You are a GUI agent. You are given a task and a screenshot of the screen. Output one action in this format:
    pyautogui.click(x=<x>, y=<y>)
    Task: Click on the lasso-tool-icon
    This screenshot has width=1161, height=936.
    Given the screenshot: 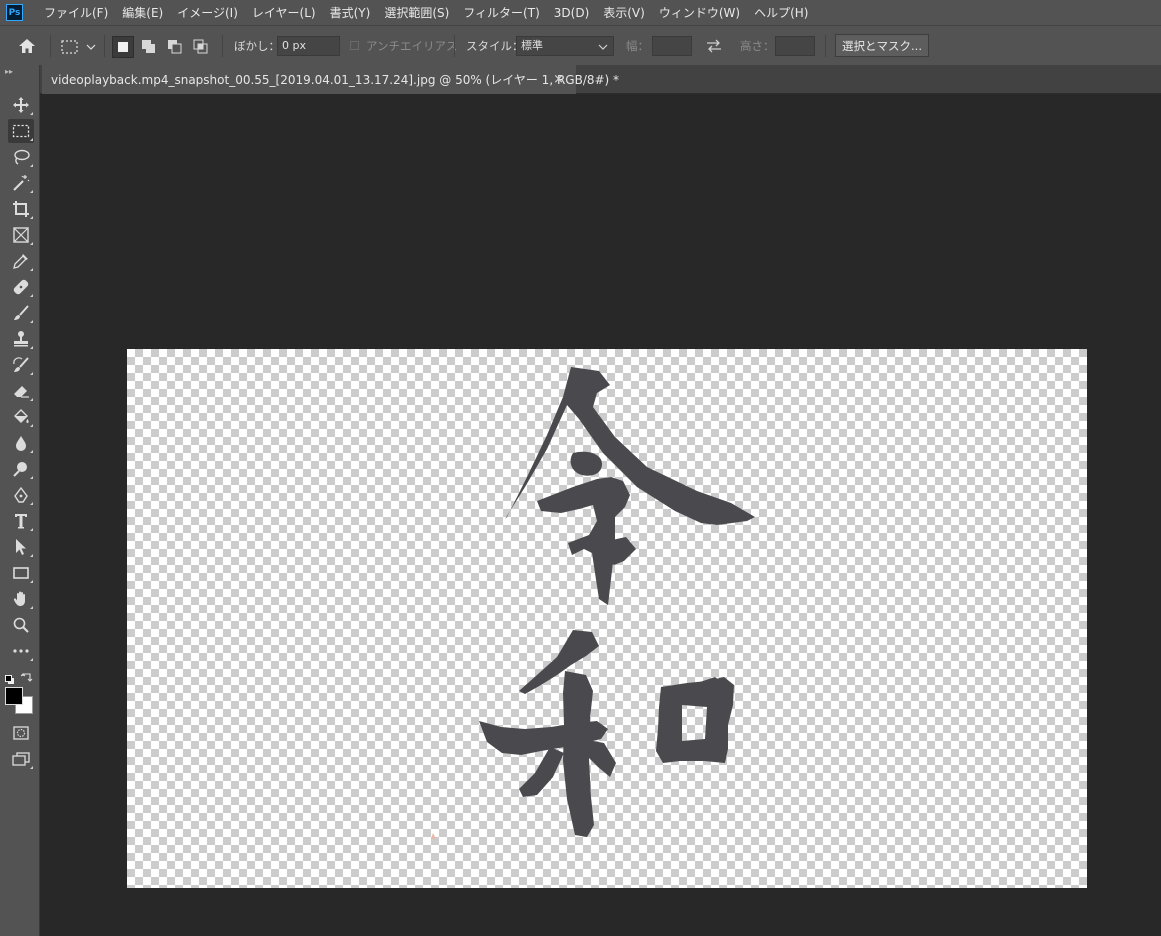 What is the action you would take?
    pyautogui.click(x=21, y=157)
    